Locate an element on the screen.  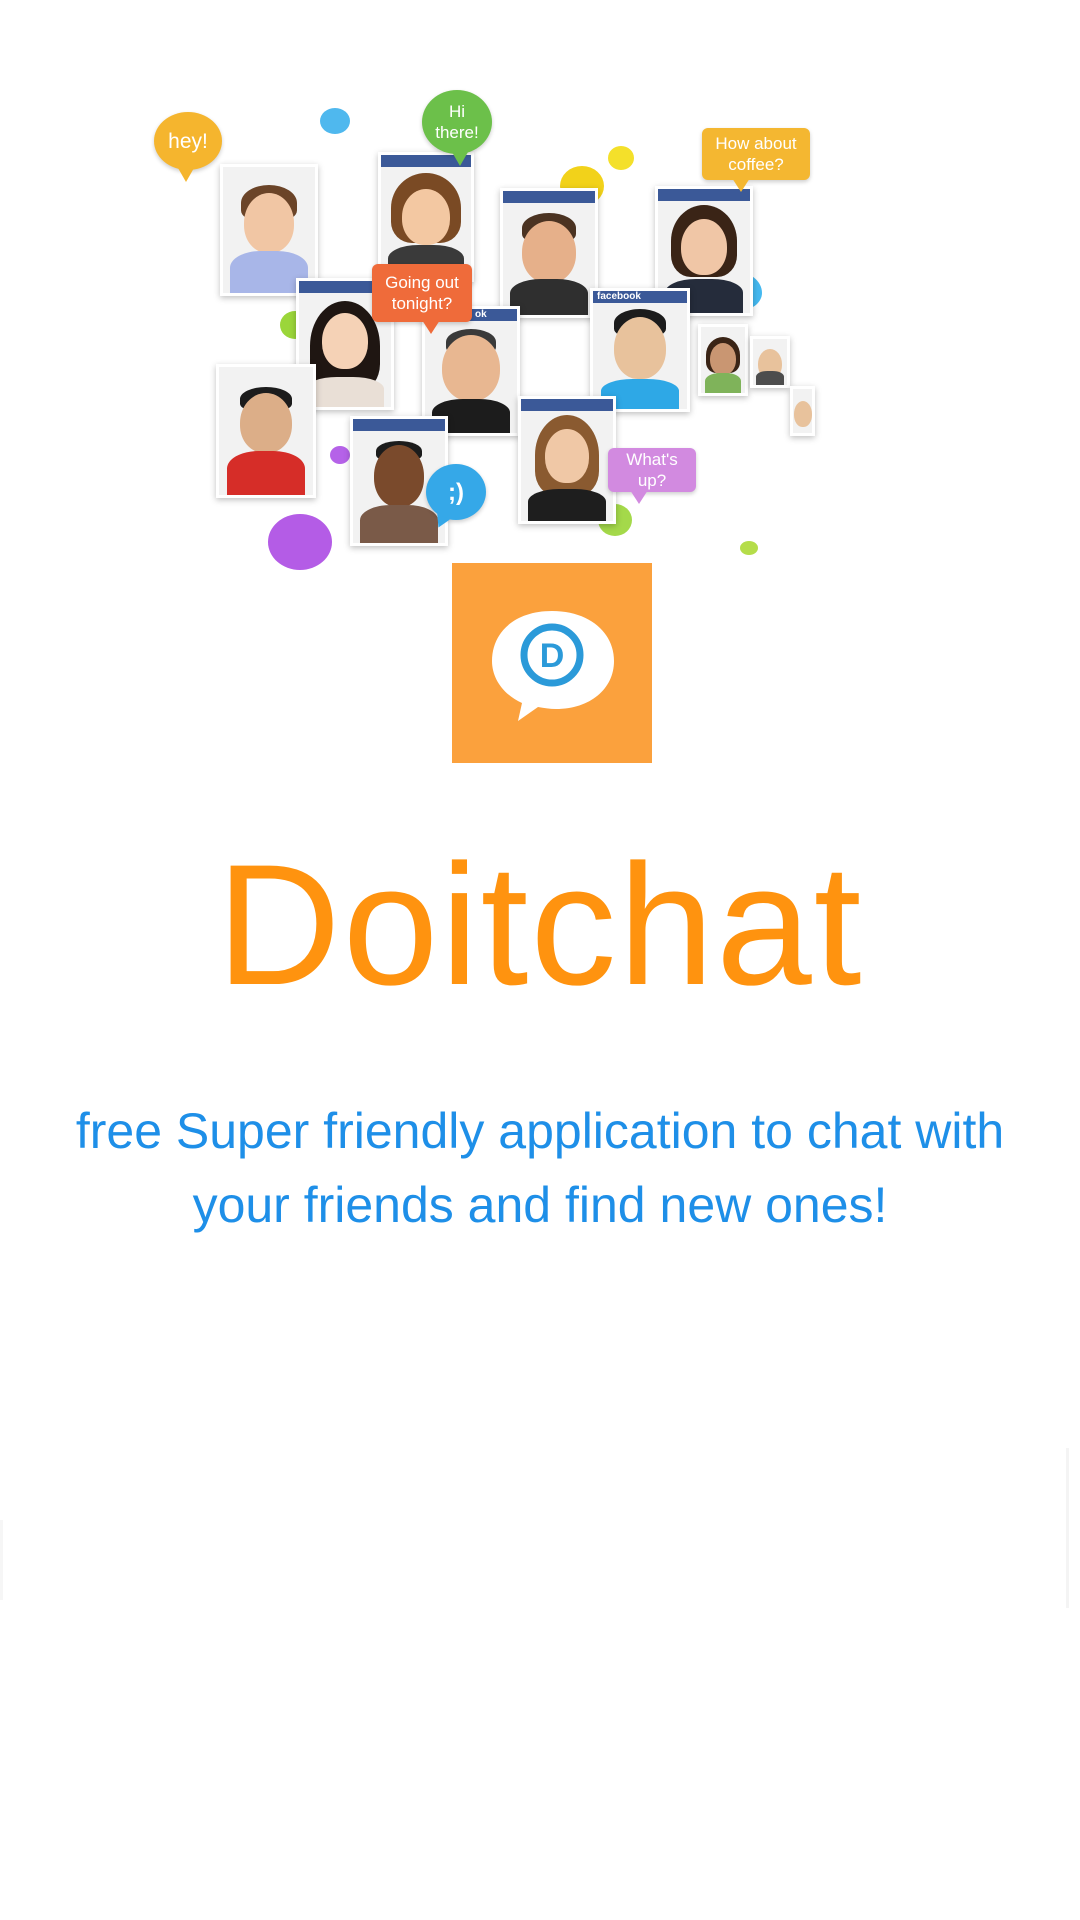
speech-bubble-hey: hey! is located at coordinates (188, 147).